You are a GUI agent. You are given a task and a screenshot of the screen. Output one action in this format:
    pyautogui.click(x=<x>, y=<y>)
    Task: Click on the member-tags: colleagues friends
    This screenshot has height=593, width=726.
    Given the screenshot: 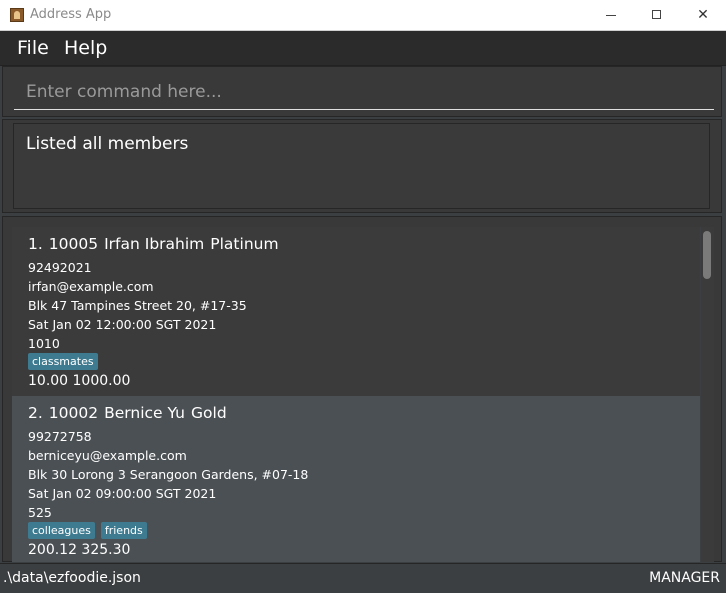 What is the action you would take?
    pyautogui.click(x=87, y=530)
    